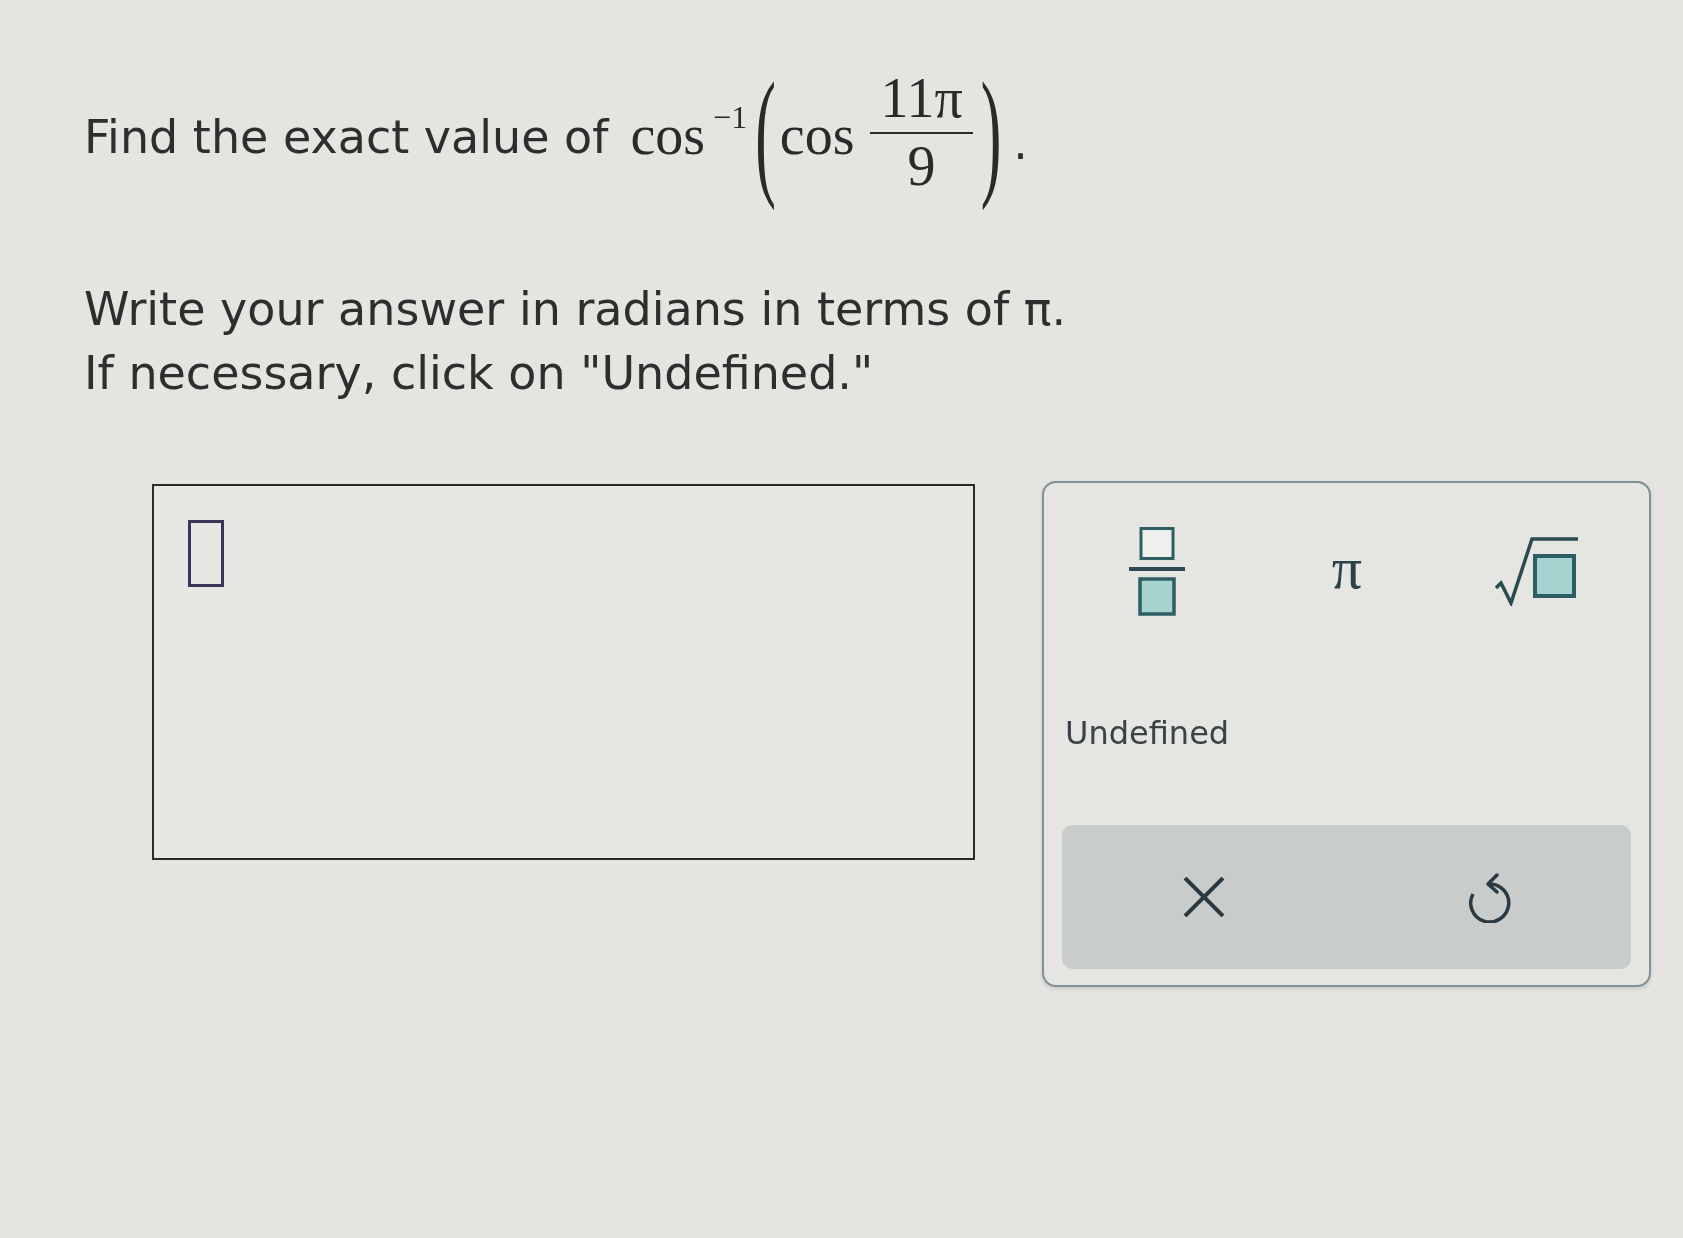 This screenshot has width=1683, height=1238. I want to click on square-root-icon, so click(1537, 571).